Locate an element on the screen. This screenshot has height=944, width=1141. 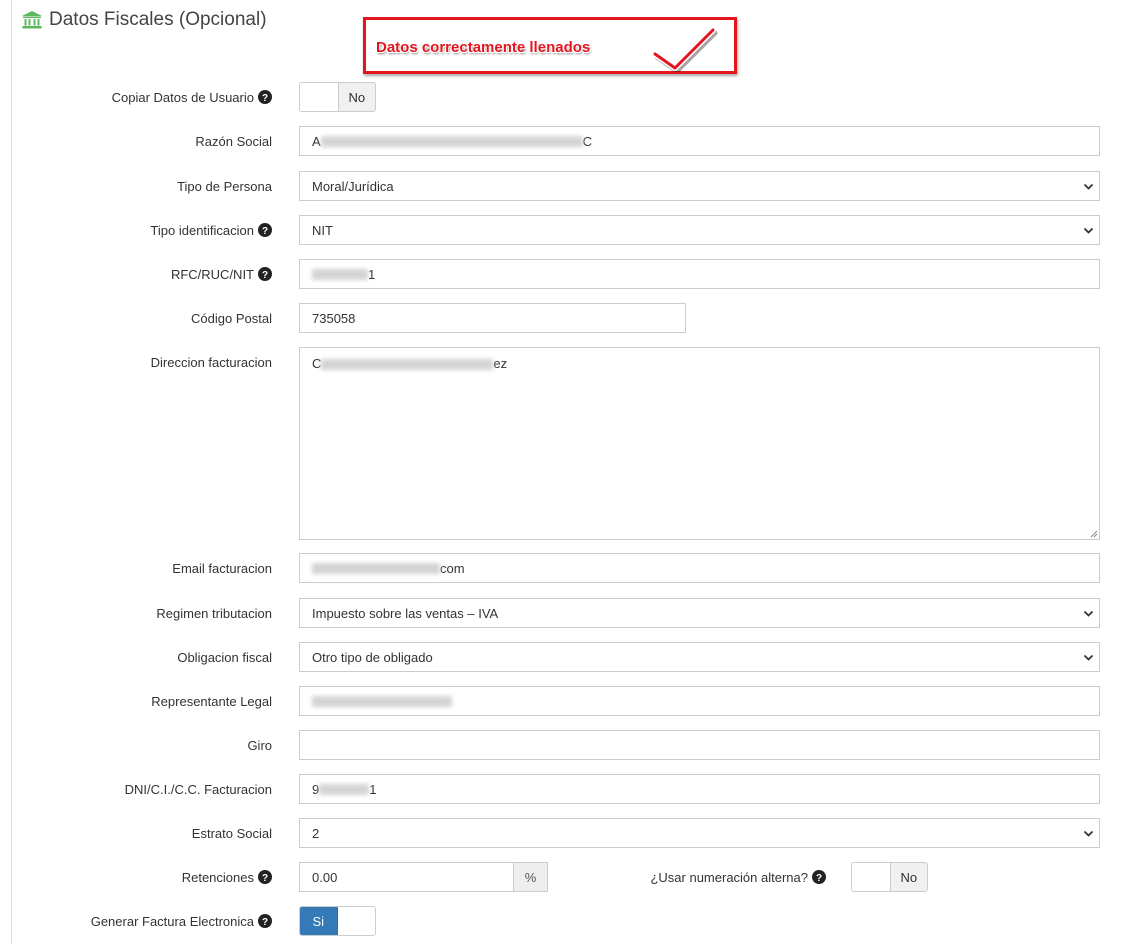
selected-value: Impuesto sobre las ventas – IVA is located at coordinates (405, 613).